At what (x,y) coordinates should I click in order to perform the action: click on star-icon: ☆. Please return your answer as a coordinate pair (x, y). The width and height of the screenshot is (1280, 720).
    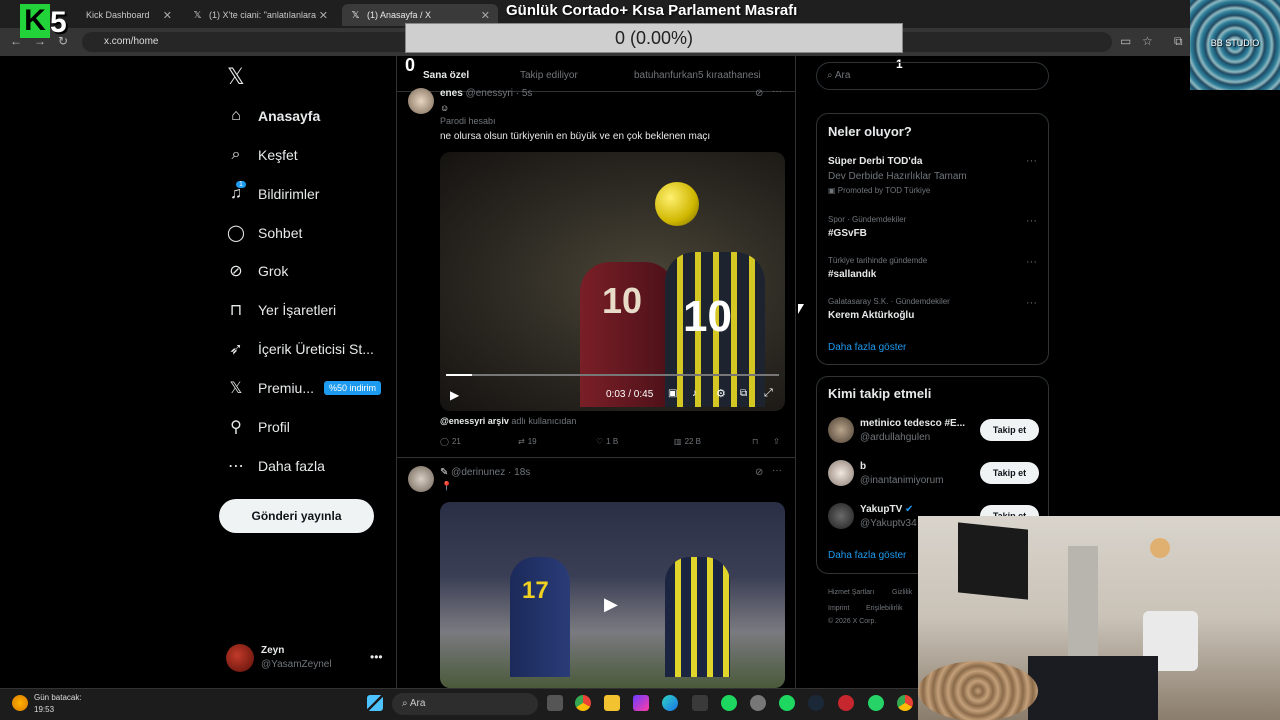
    Looking at the image, I should click on (1147, 41).